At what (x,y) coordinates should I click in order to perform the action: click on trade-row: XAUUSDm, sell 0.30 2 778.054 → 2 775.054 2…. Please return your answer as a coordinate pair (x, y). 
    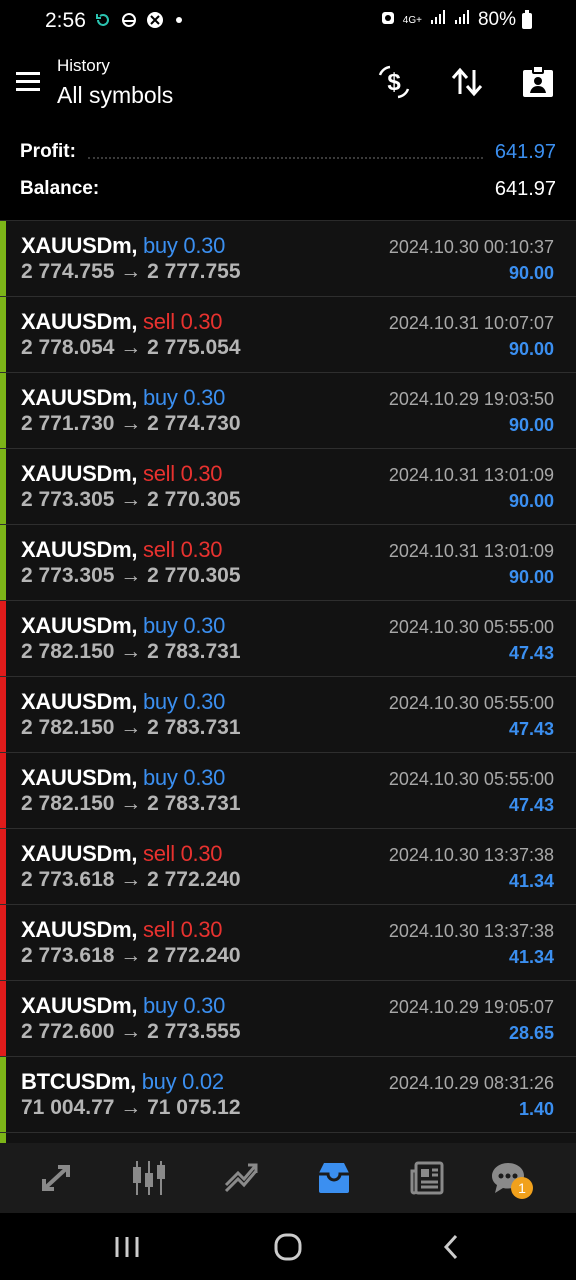
    Looking at the image, I should click on (288, 335).